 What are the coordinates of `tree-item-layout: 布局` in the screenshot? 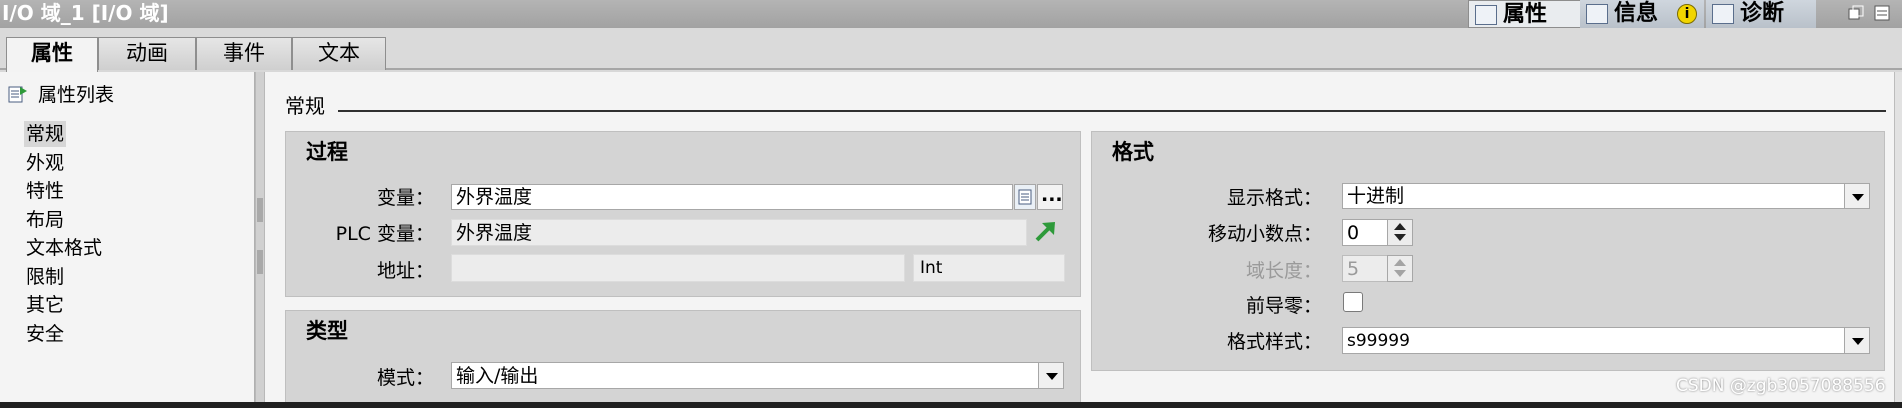 It's located at (45, 220).